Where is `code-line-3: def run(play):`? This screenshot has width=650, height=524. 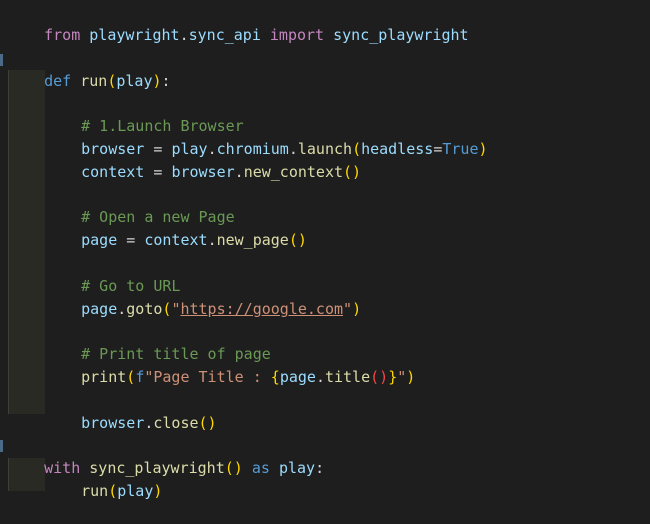
code-line-3: def run(play): is located at coordinates (89, 69).